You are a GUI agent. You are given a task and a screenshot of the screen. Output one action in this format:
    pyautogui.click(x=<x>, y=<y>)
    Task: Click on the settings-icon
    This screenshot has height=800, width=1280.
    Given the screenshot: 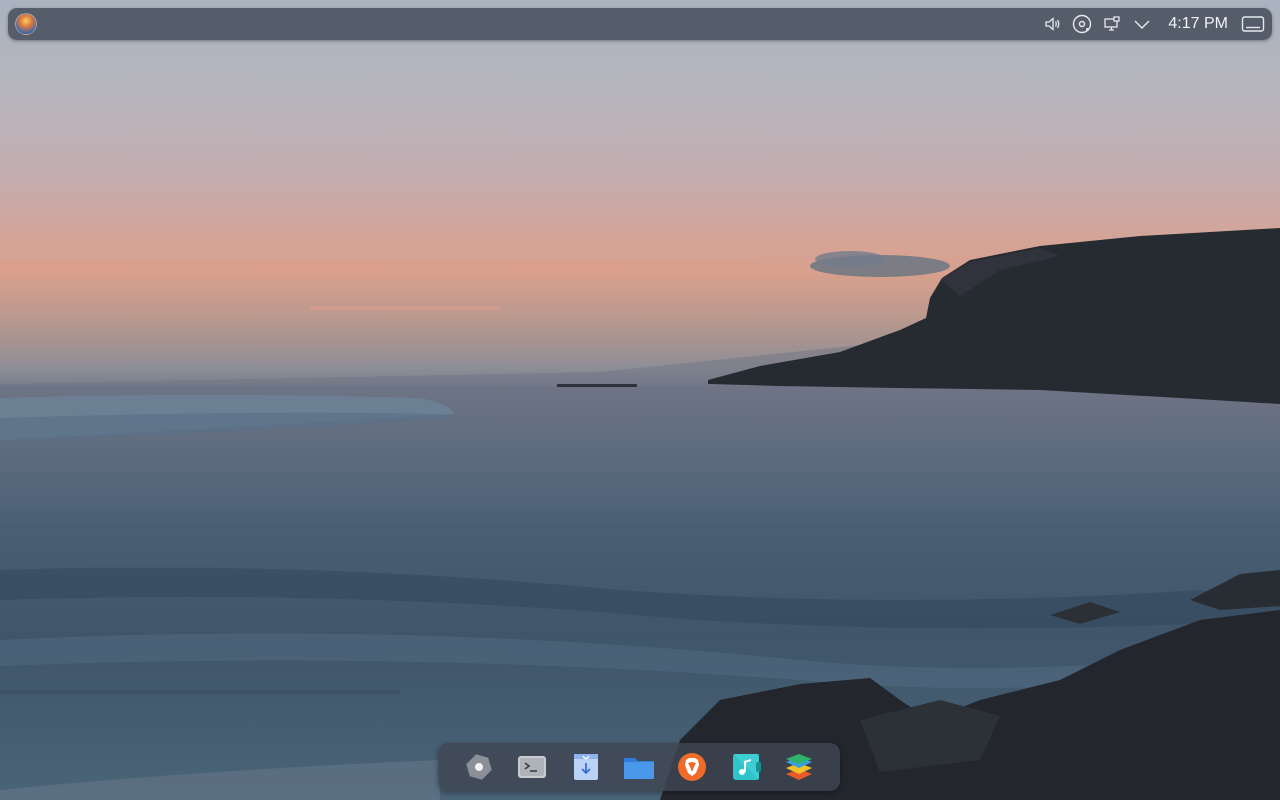 What is the action you would take?
    pyautogui.click(x=479, y=767)
    